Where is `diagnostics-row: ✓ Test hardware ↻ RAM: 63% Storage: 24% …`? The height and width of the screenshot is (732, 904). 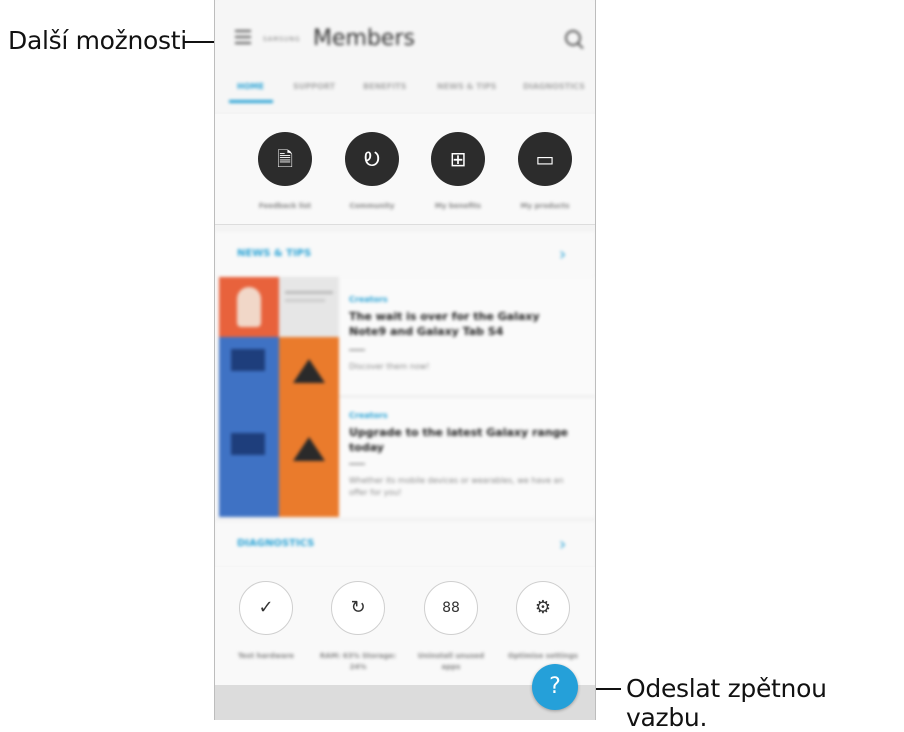 diagnostics-row: ✓ Test hardware ↻ RAM: 63% Storage: 24% … is located at coordinates (405, 626).